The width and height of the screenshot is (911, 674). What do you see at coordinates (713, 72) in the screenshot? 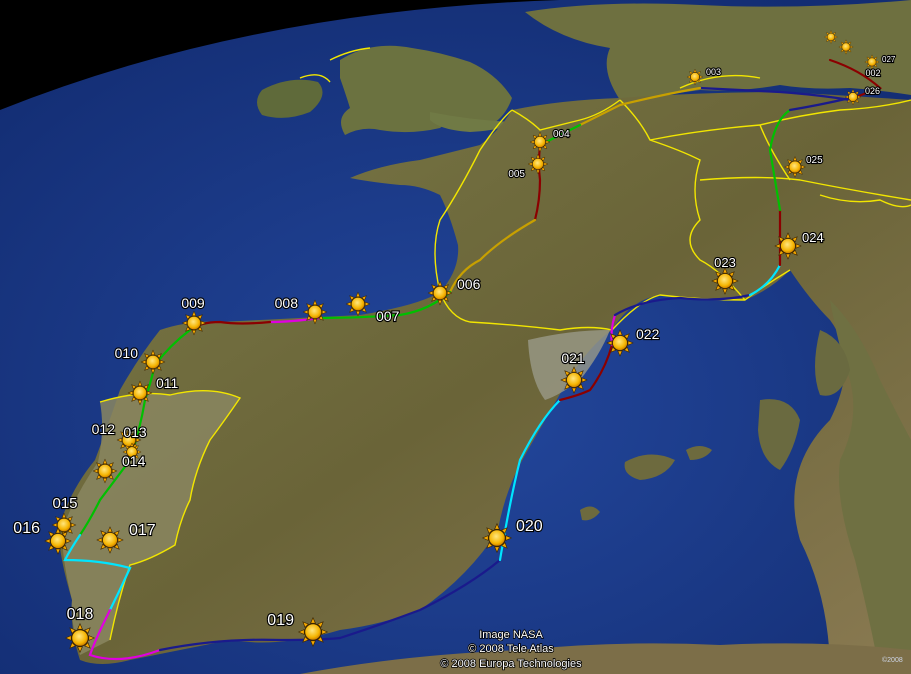
I see `waypoint-label: 003` at bounding box center [713, 72].